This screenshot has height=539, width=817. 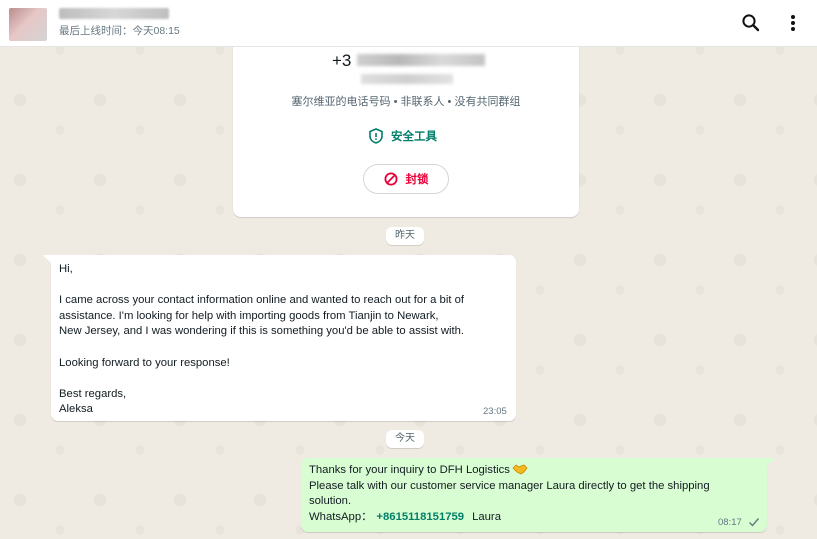 What do you see at coordinates (520, 469) in the screenshot?
I see `handshake-emoji-icon` at bounding box center [520, 469].